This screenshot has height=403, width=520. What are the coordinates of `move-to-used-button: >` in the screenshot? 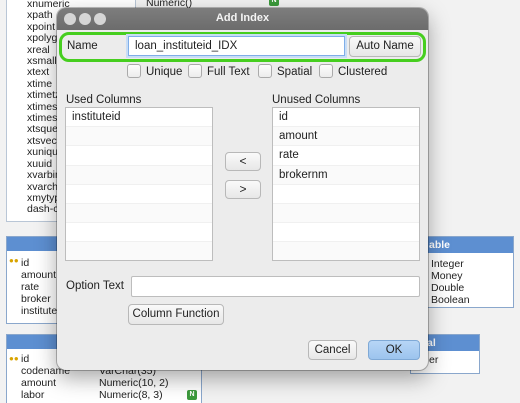 It's located at (243, 189).